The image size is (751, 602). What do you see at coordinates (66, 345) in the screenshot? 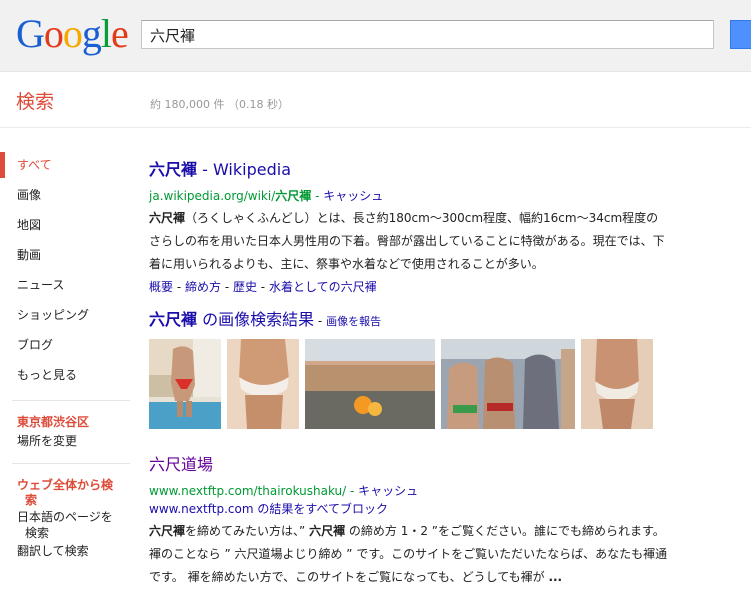
I see `nav-item-blogs: ブログ` at bounding box center [66, 345].